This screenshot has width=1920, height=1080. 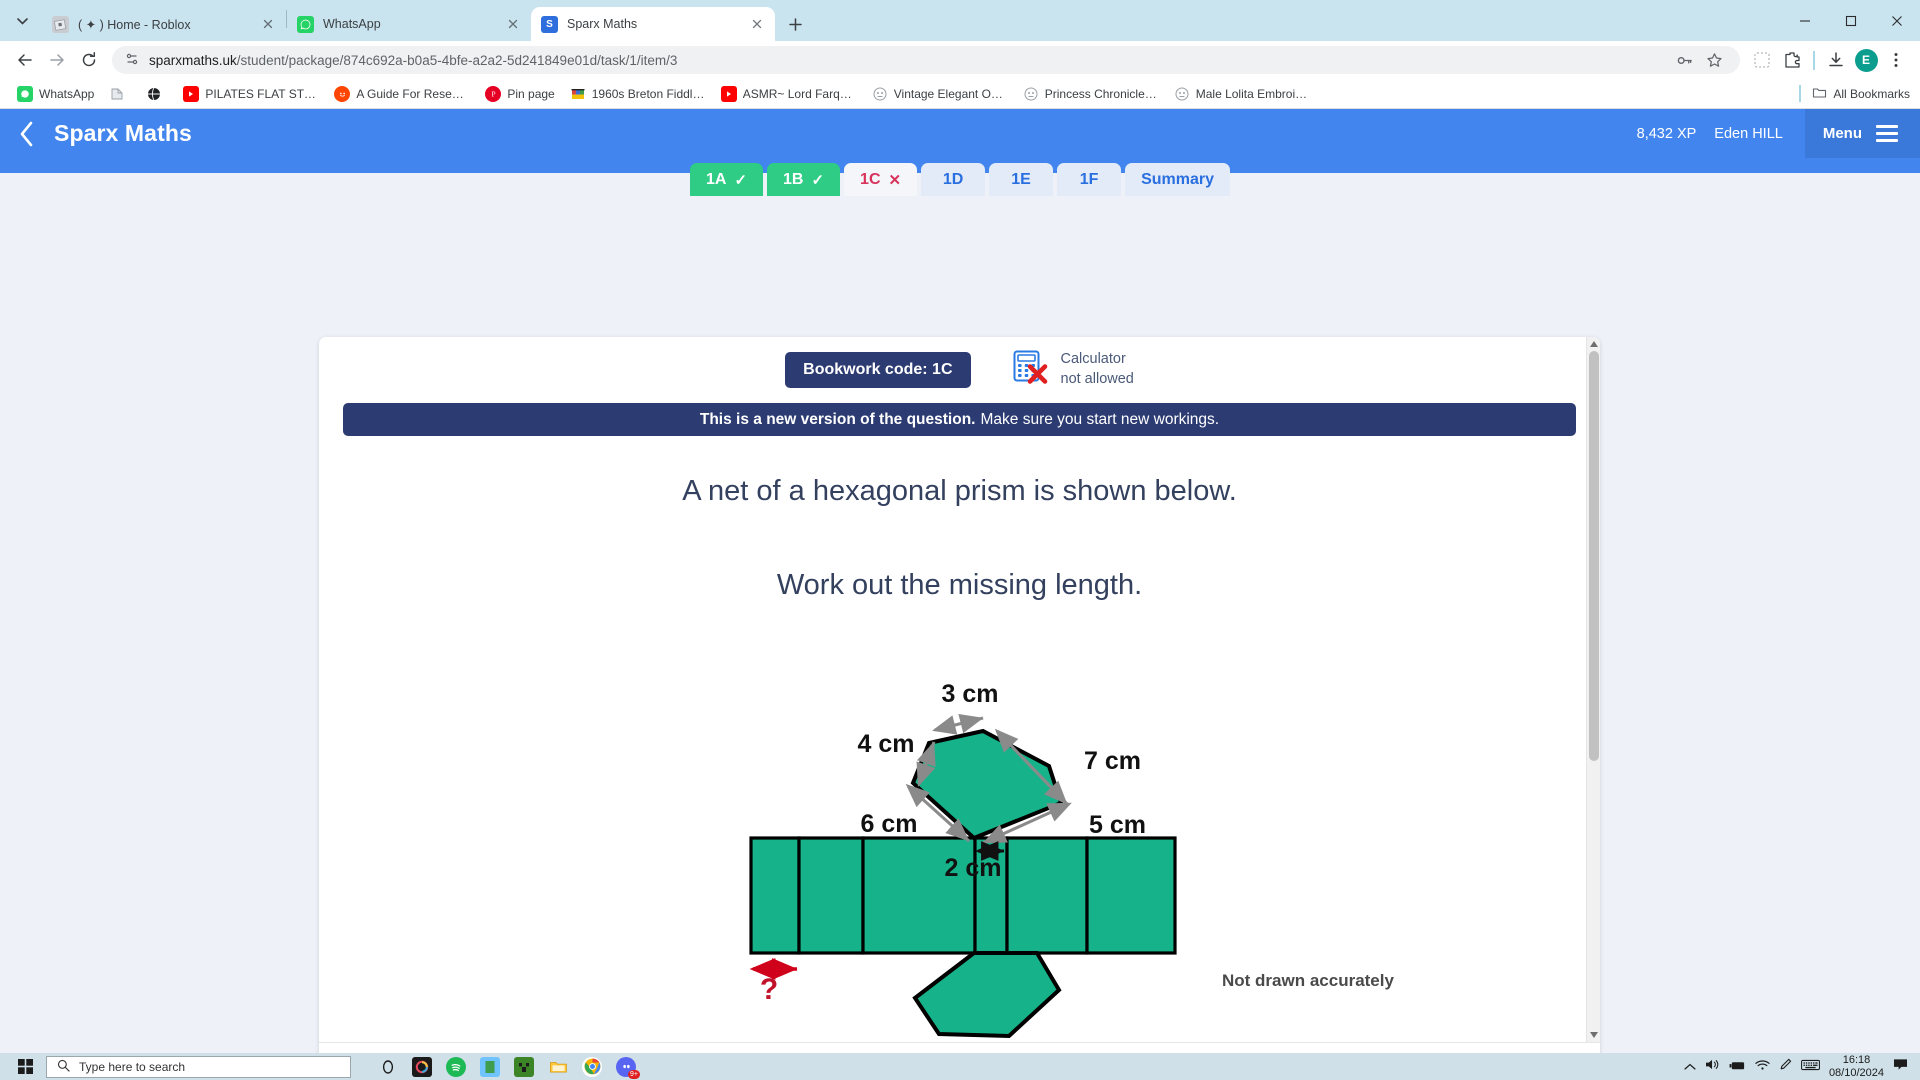 What do you see at coordinates (1684, 60) in the screenshot?
I see `password-key-icon` at bounding box center [1684, 60].